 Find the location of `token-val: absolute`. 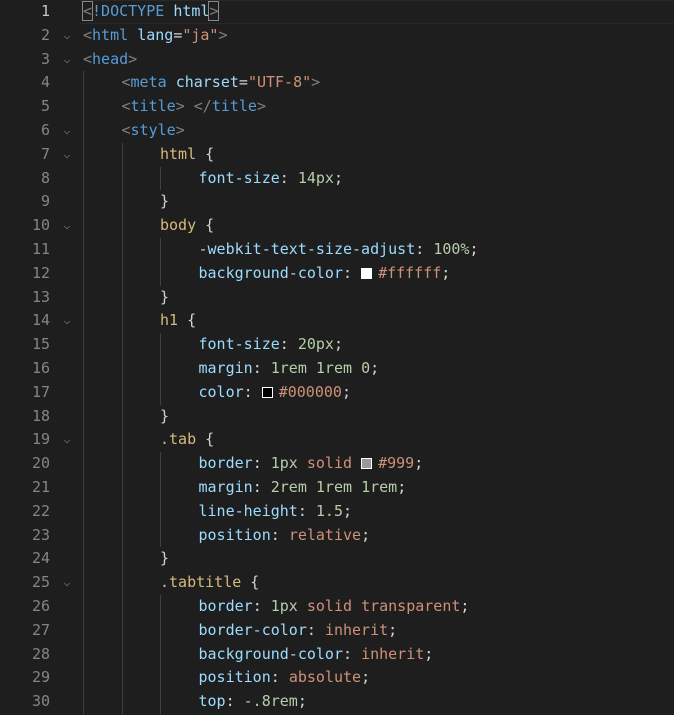

token-val: absolute is located at coordinates (325, 677).